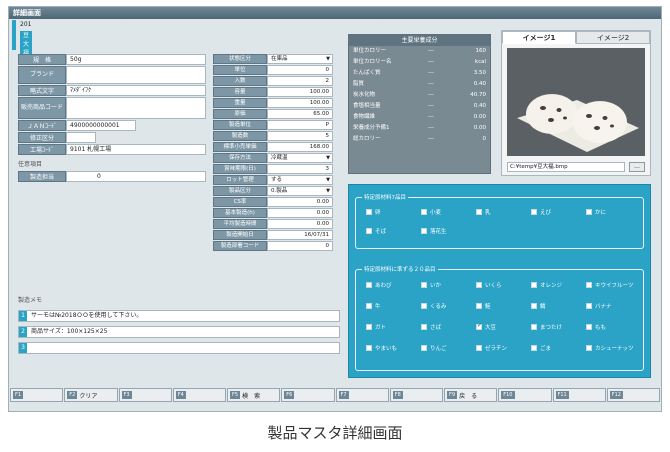 The height and width of the screenshot is (452, 670). Describe the element at coordinates (433, 306) in the screenshot. I see `allergen-checkbox: くるみ` at that location.